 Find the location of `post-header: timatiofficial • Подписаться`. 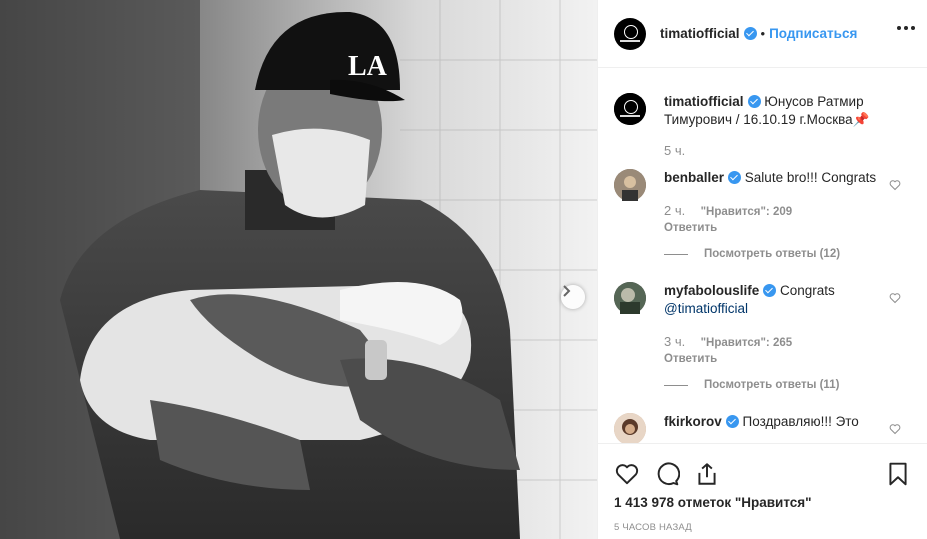

post-header: timatiofficial • Подписаться is located at coordinates (762, 34).